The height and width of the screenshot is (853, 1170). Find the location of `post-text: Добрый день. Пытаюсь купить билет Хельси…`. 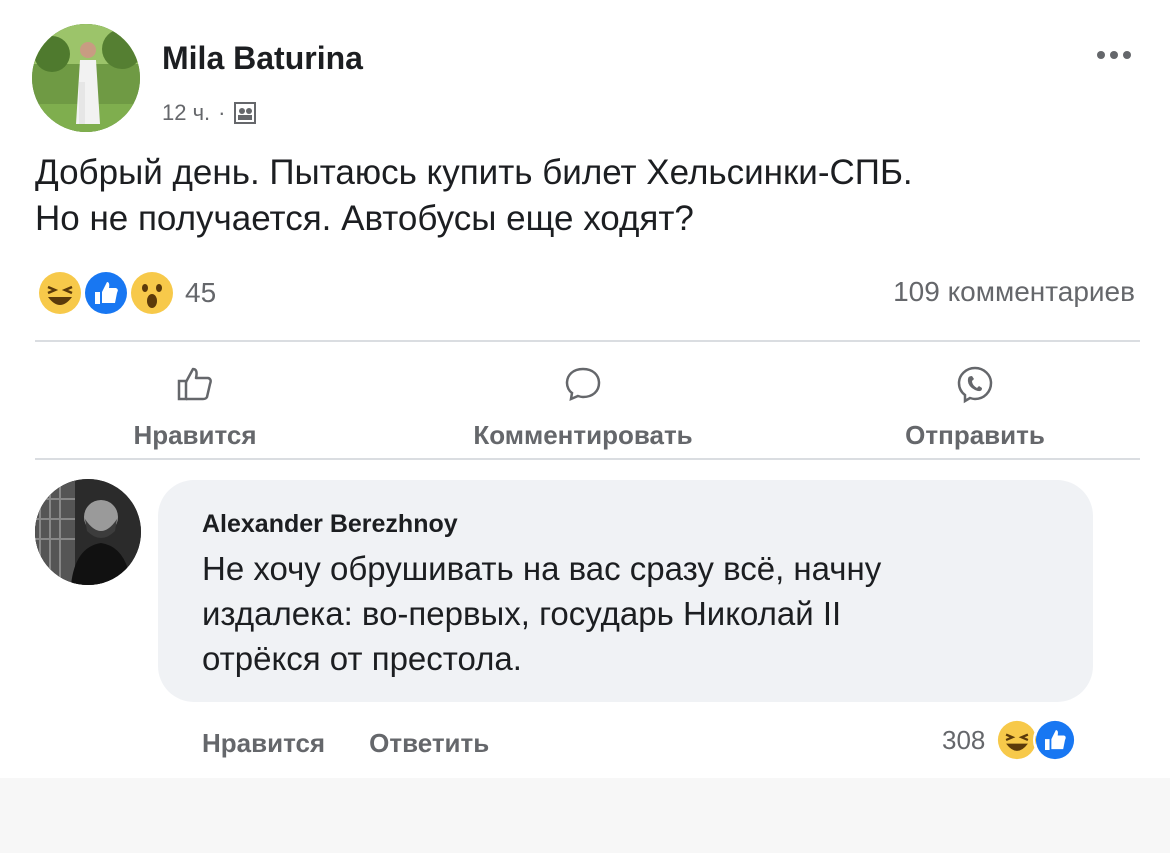

post-text: Добрый день. Пытаюсь купить билет Хельси… is located at coordinates (585, 196).